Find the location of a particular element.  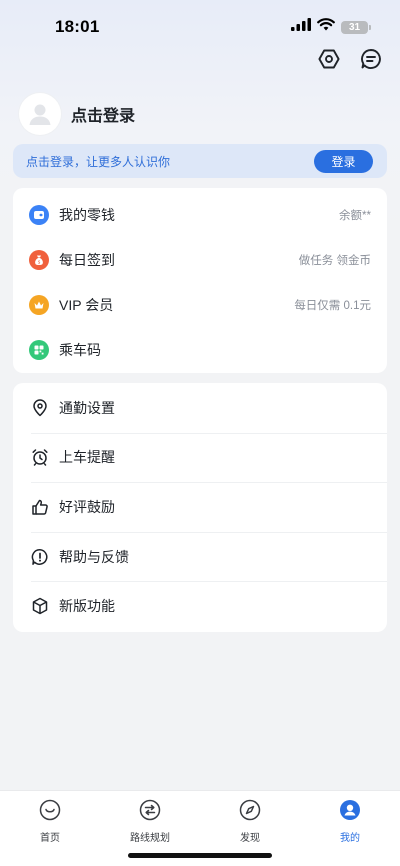

status-icons: 31 is located at coordinates (331, 27).